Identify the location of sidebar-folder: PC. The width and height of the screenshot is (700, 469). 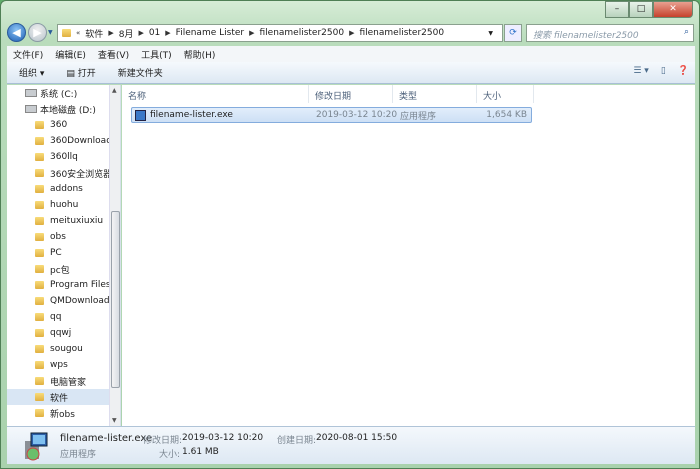
(58, 253).